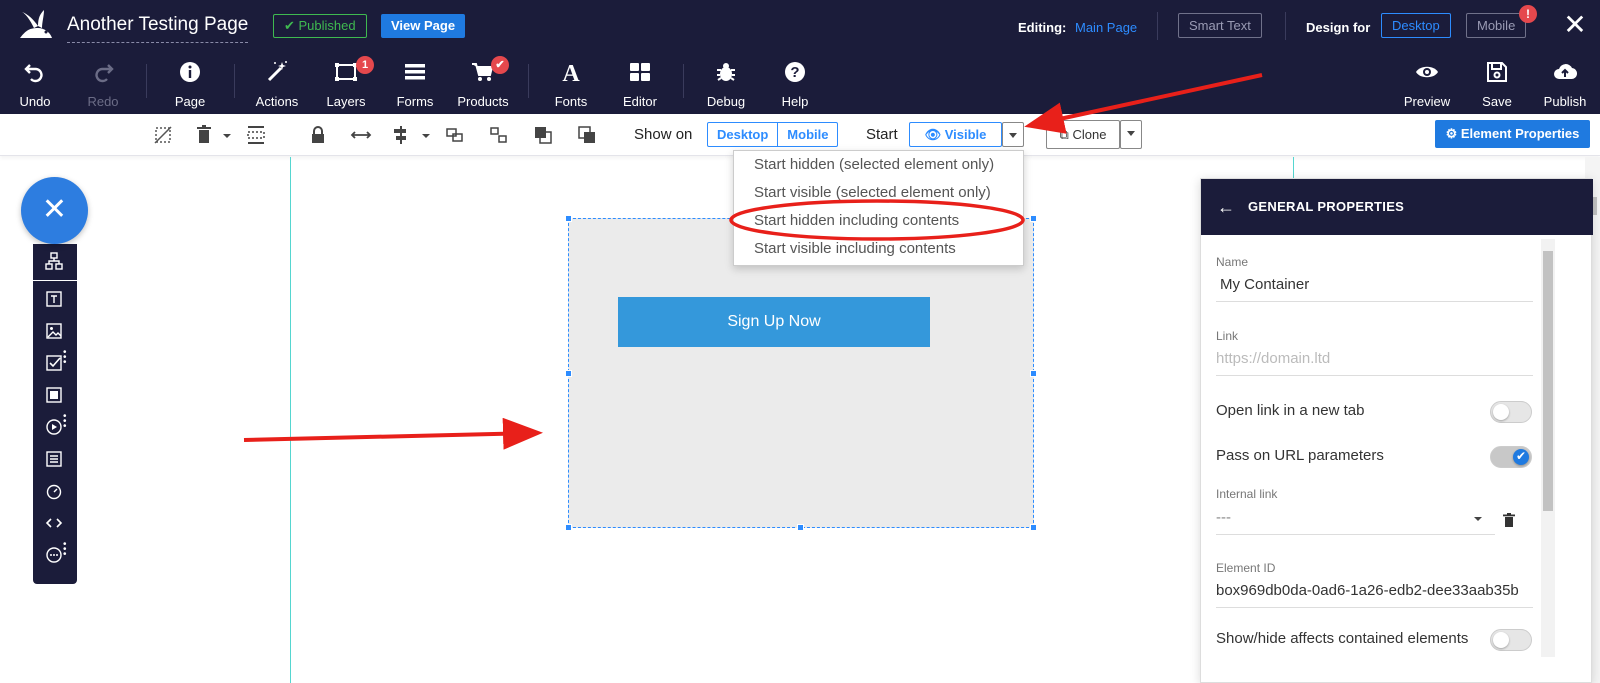  What do you see at coordinates (1511, 457) in the screenshot?
I see `pass-url-params-toggle: ✔` at bounding box center [1511, 457].